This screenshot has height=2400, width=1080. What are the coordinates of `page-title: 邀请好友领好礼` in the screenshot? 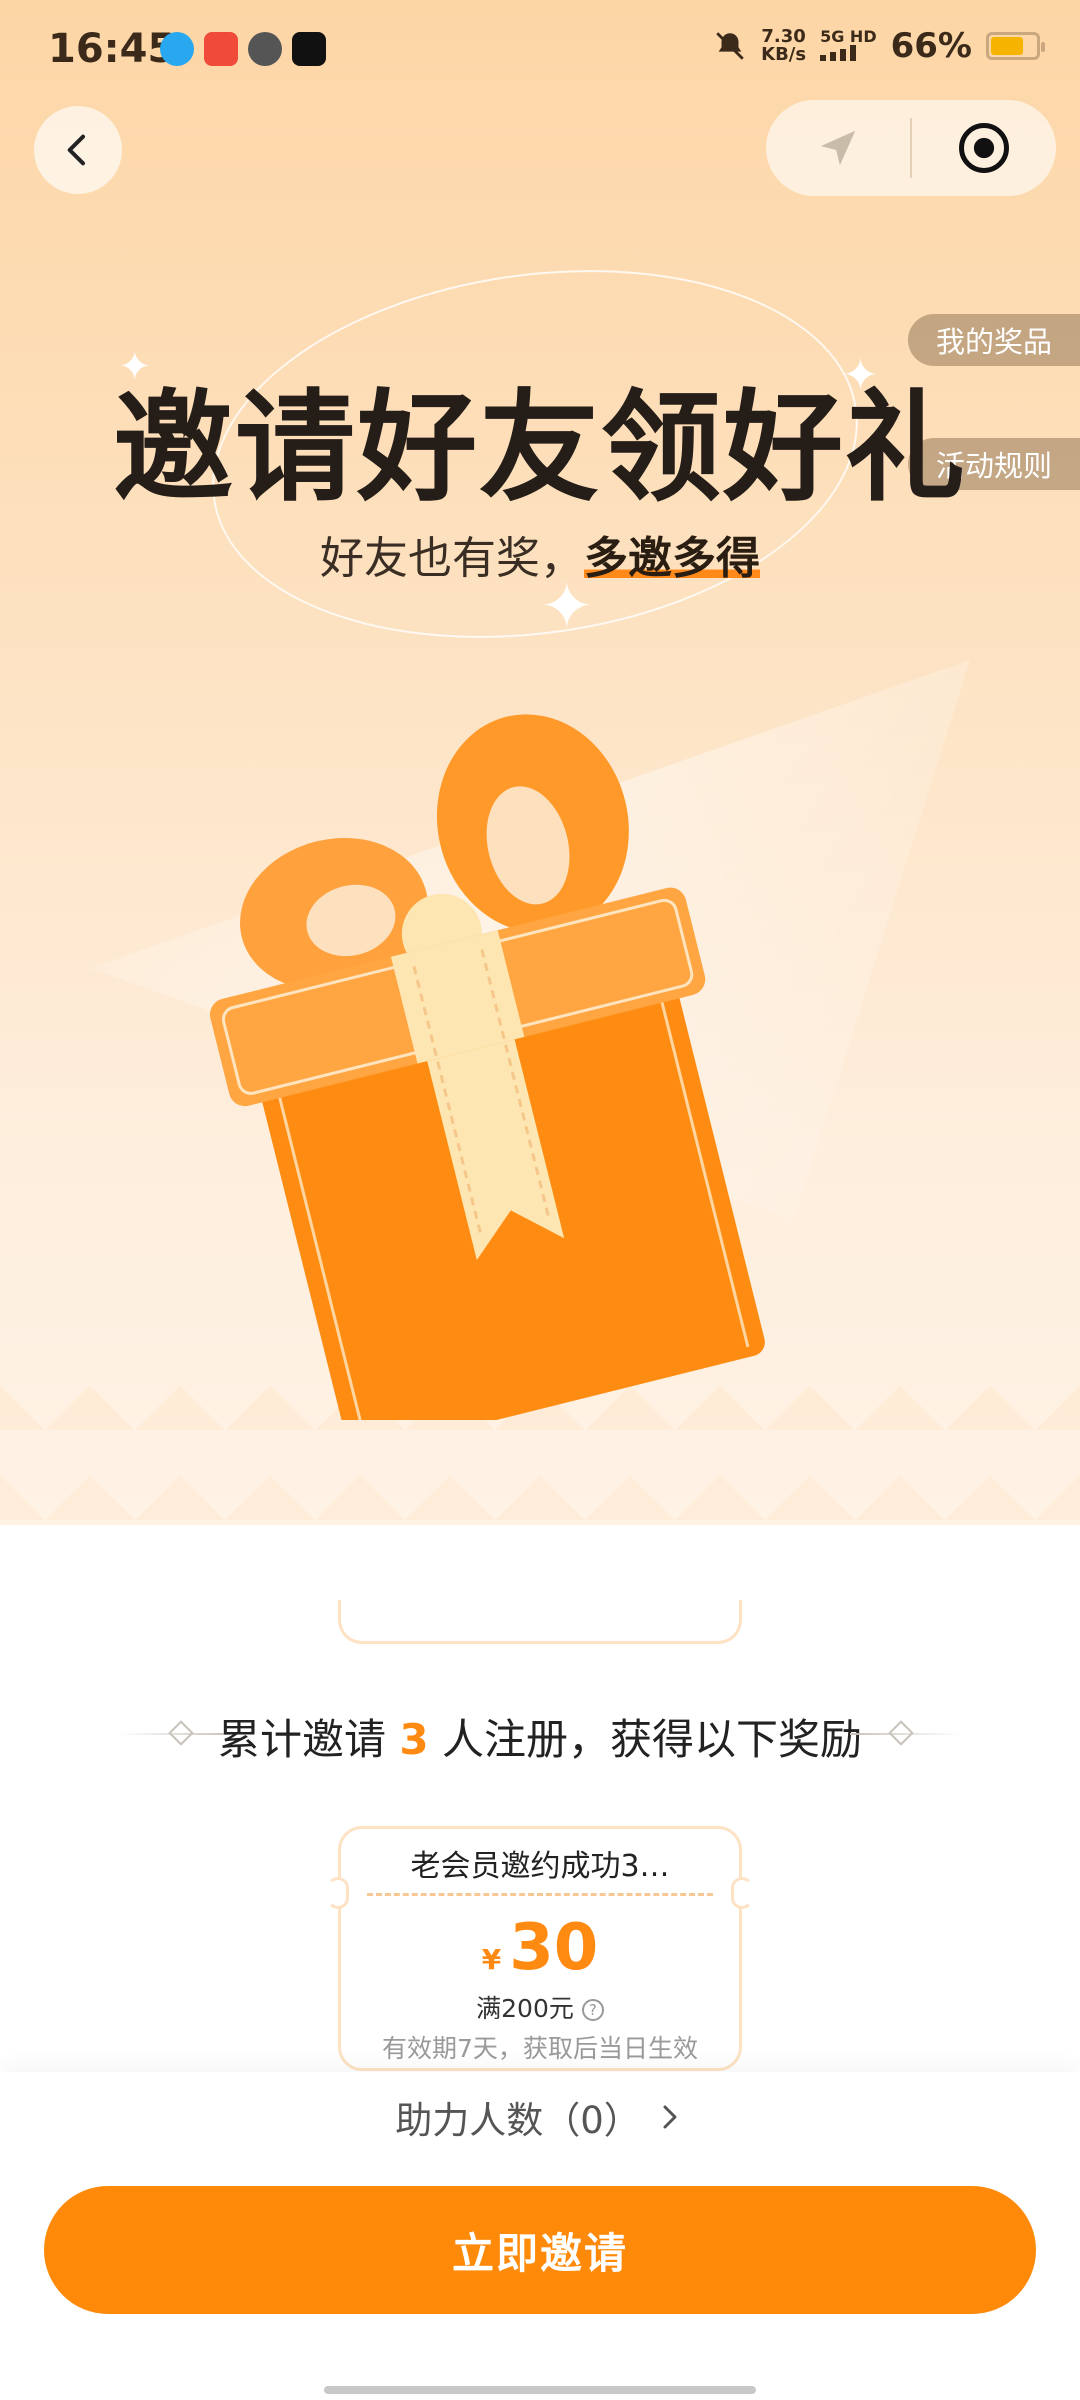 It's located at (540, 448).